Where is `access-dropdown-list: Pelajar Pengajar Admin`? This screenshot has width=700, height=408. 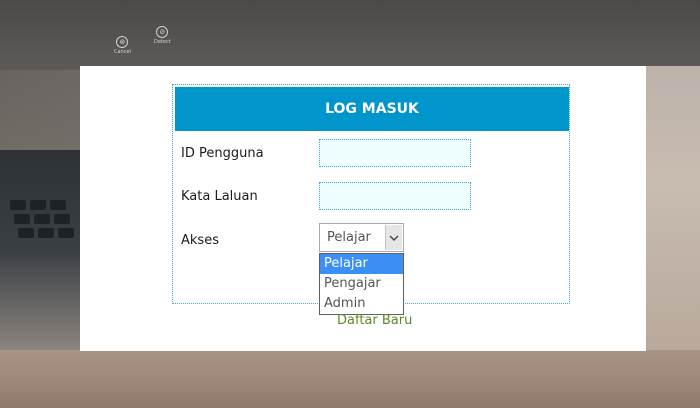 access-dropdown-list: Pelajar Pengajar Admin is located at coordinates (361, 284).